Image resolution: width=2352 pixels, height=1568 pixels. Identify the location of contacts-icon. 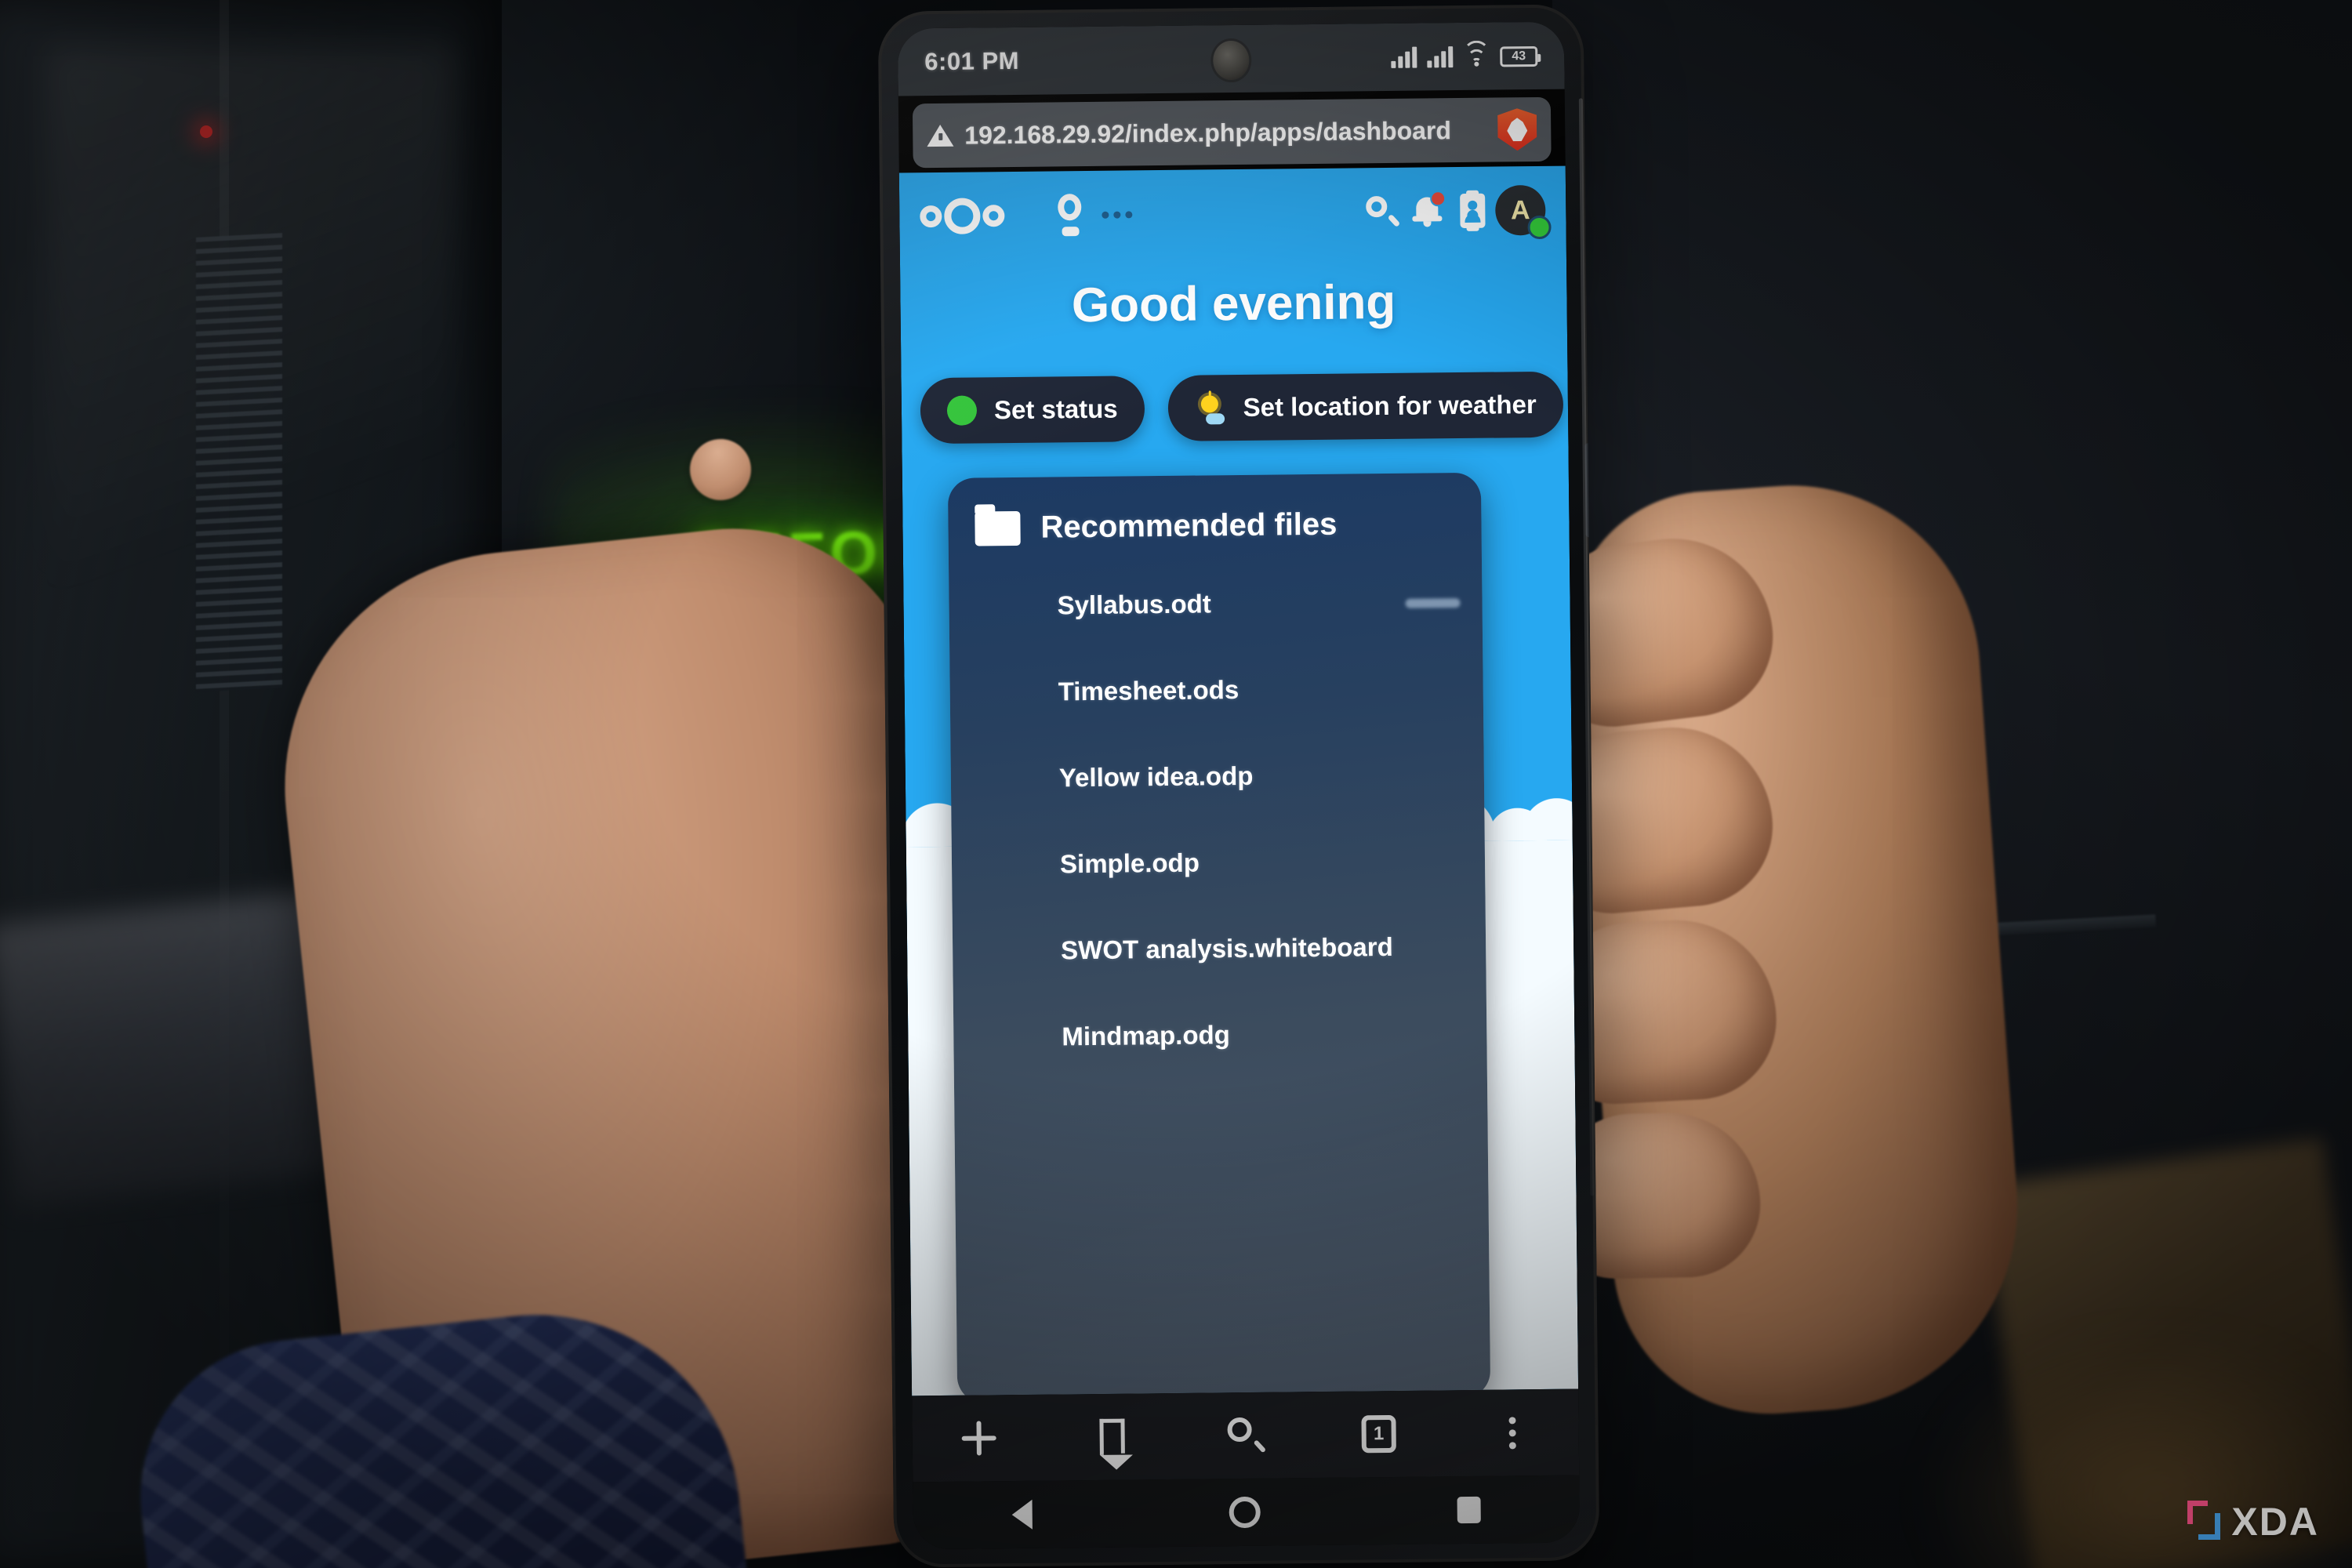
(1473, 211).